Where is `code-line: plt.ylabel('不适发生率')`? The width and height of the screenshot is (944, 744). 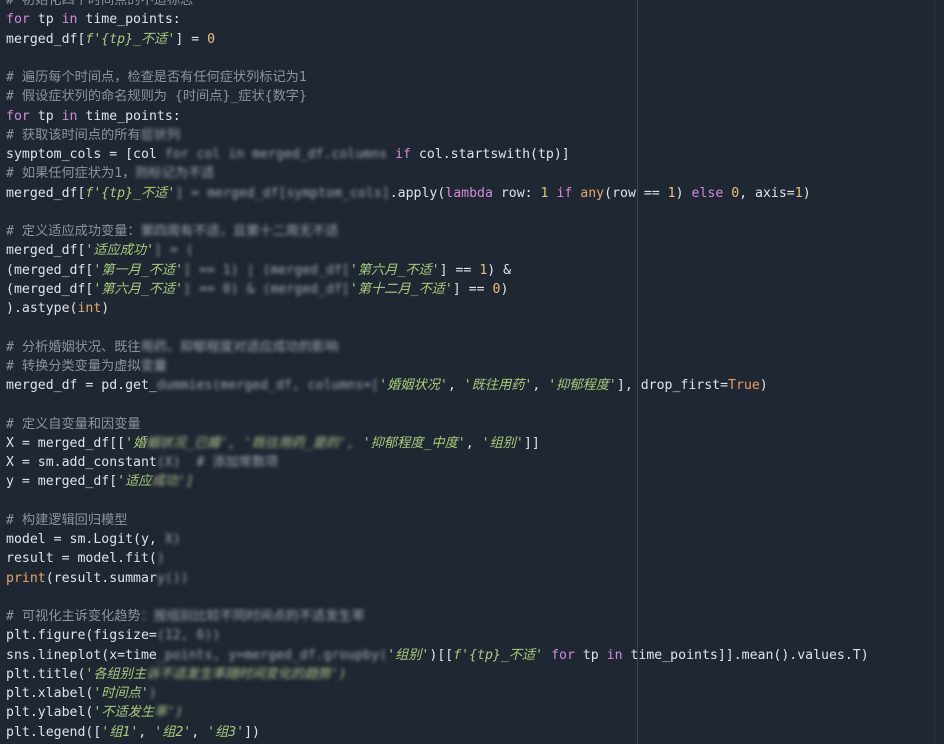
code-line: plt.ylabel('不适发生率') is located at coordinates (437, 712).